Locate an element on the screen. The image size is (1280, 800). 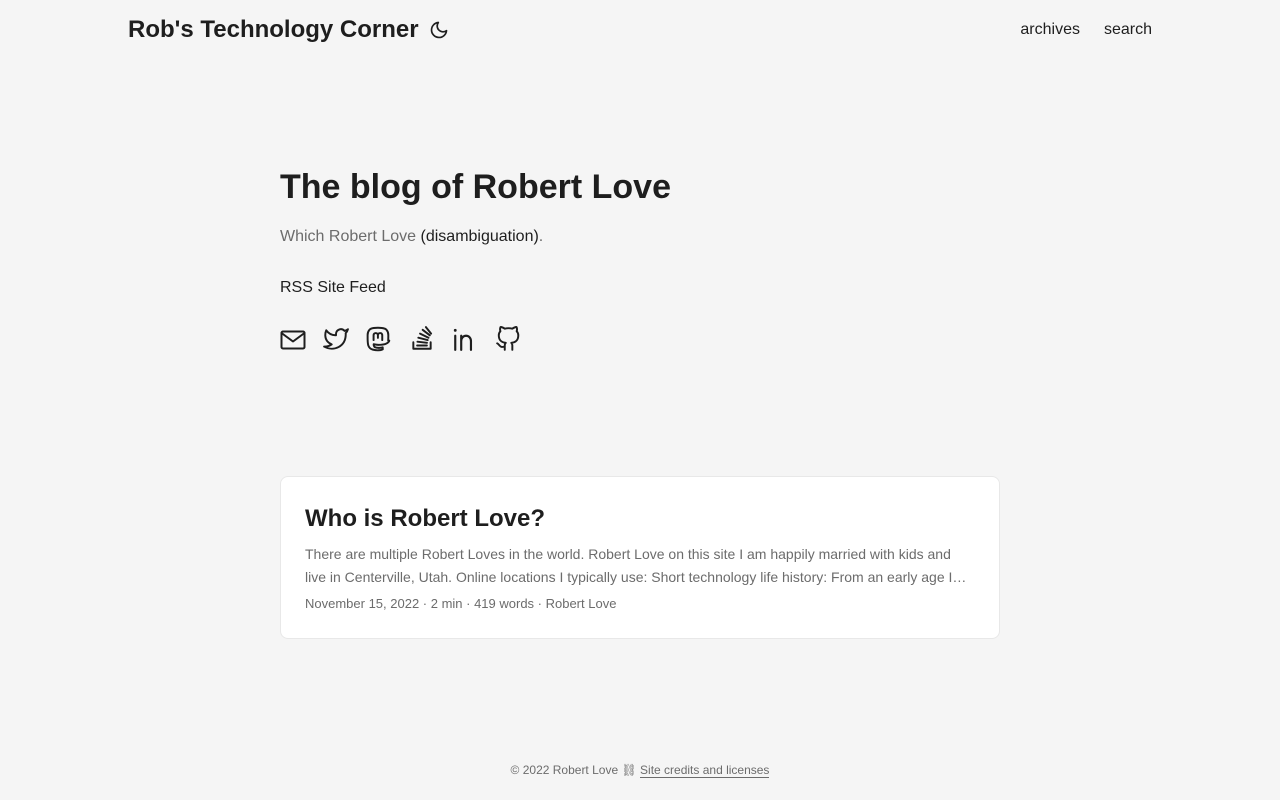
footer-copyright: © 2022 Robert Love ⛓ is located at coordinates (575, 770).